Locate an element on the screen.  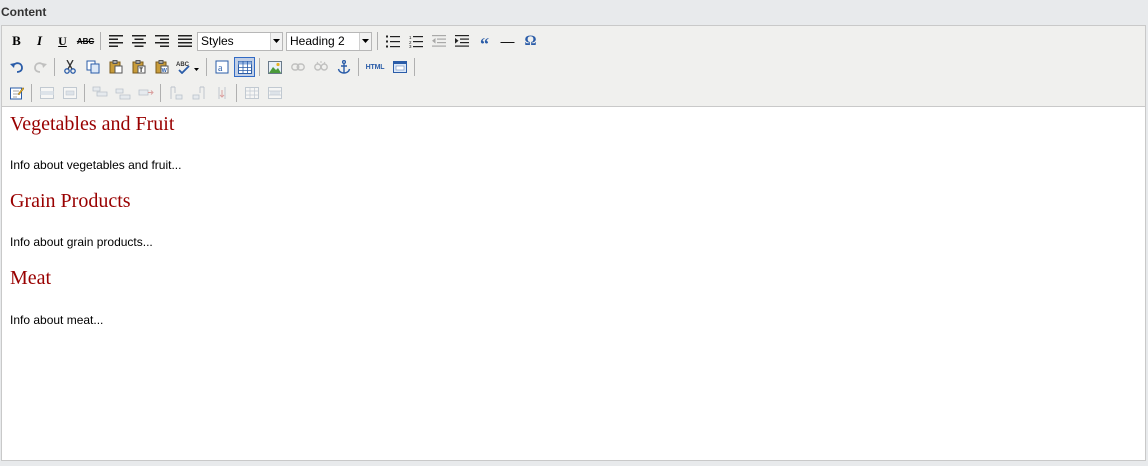
preview-icon is located at coordinates (399, 67).